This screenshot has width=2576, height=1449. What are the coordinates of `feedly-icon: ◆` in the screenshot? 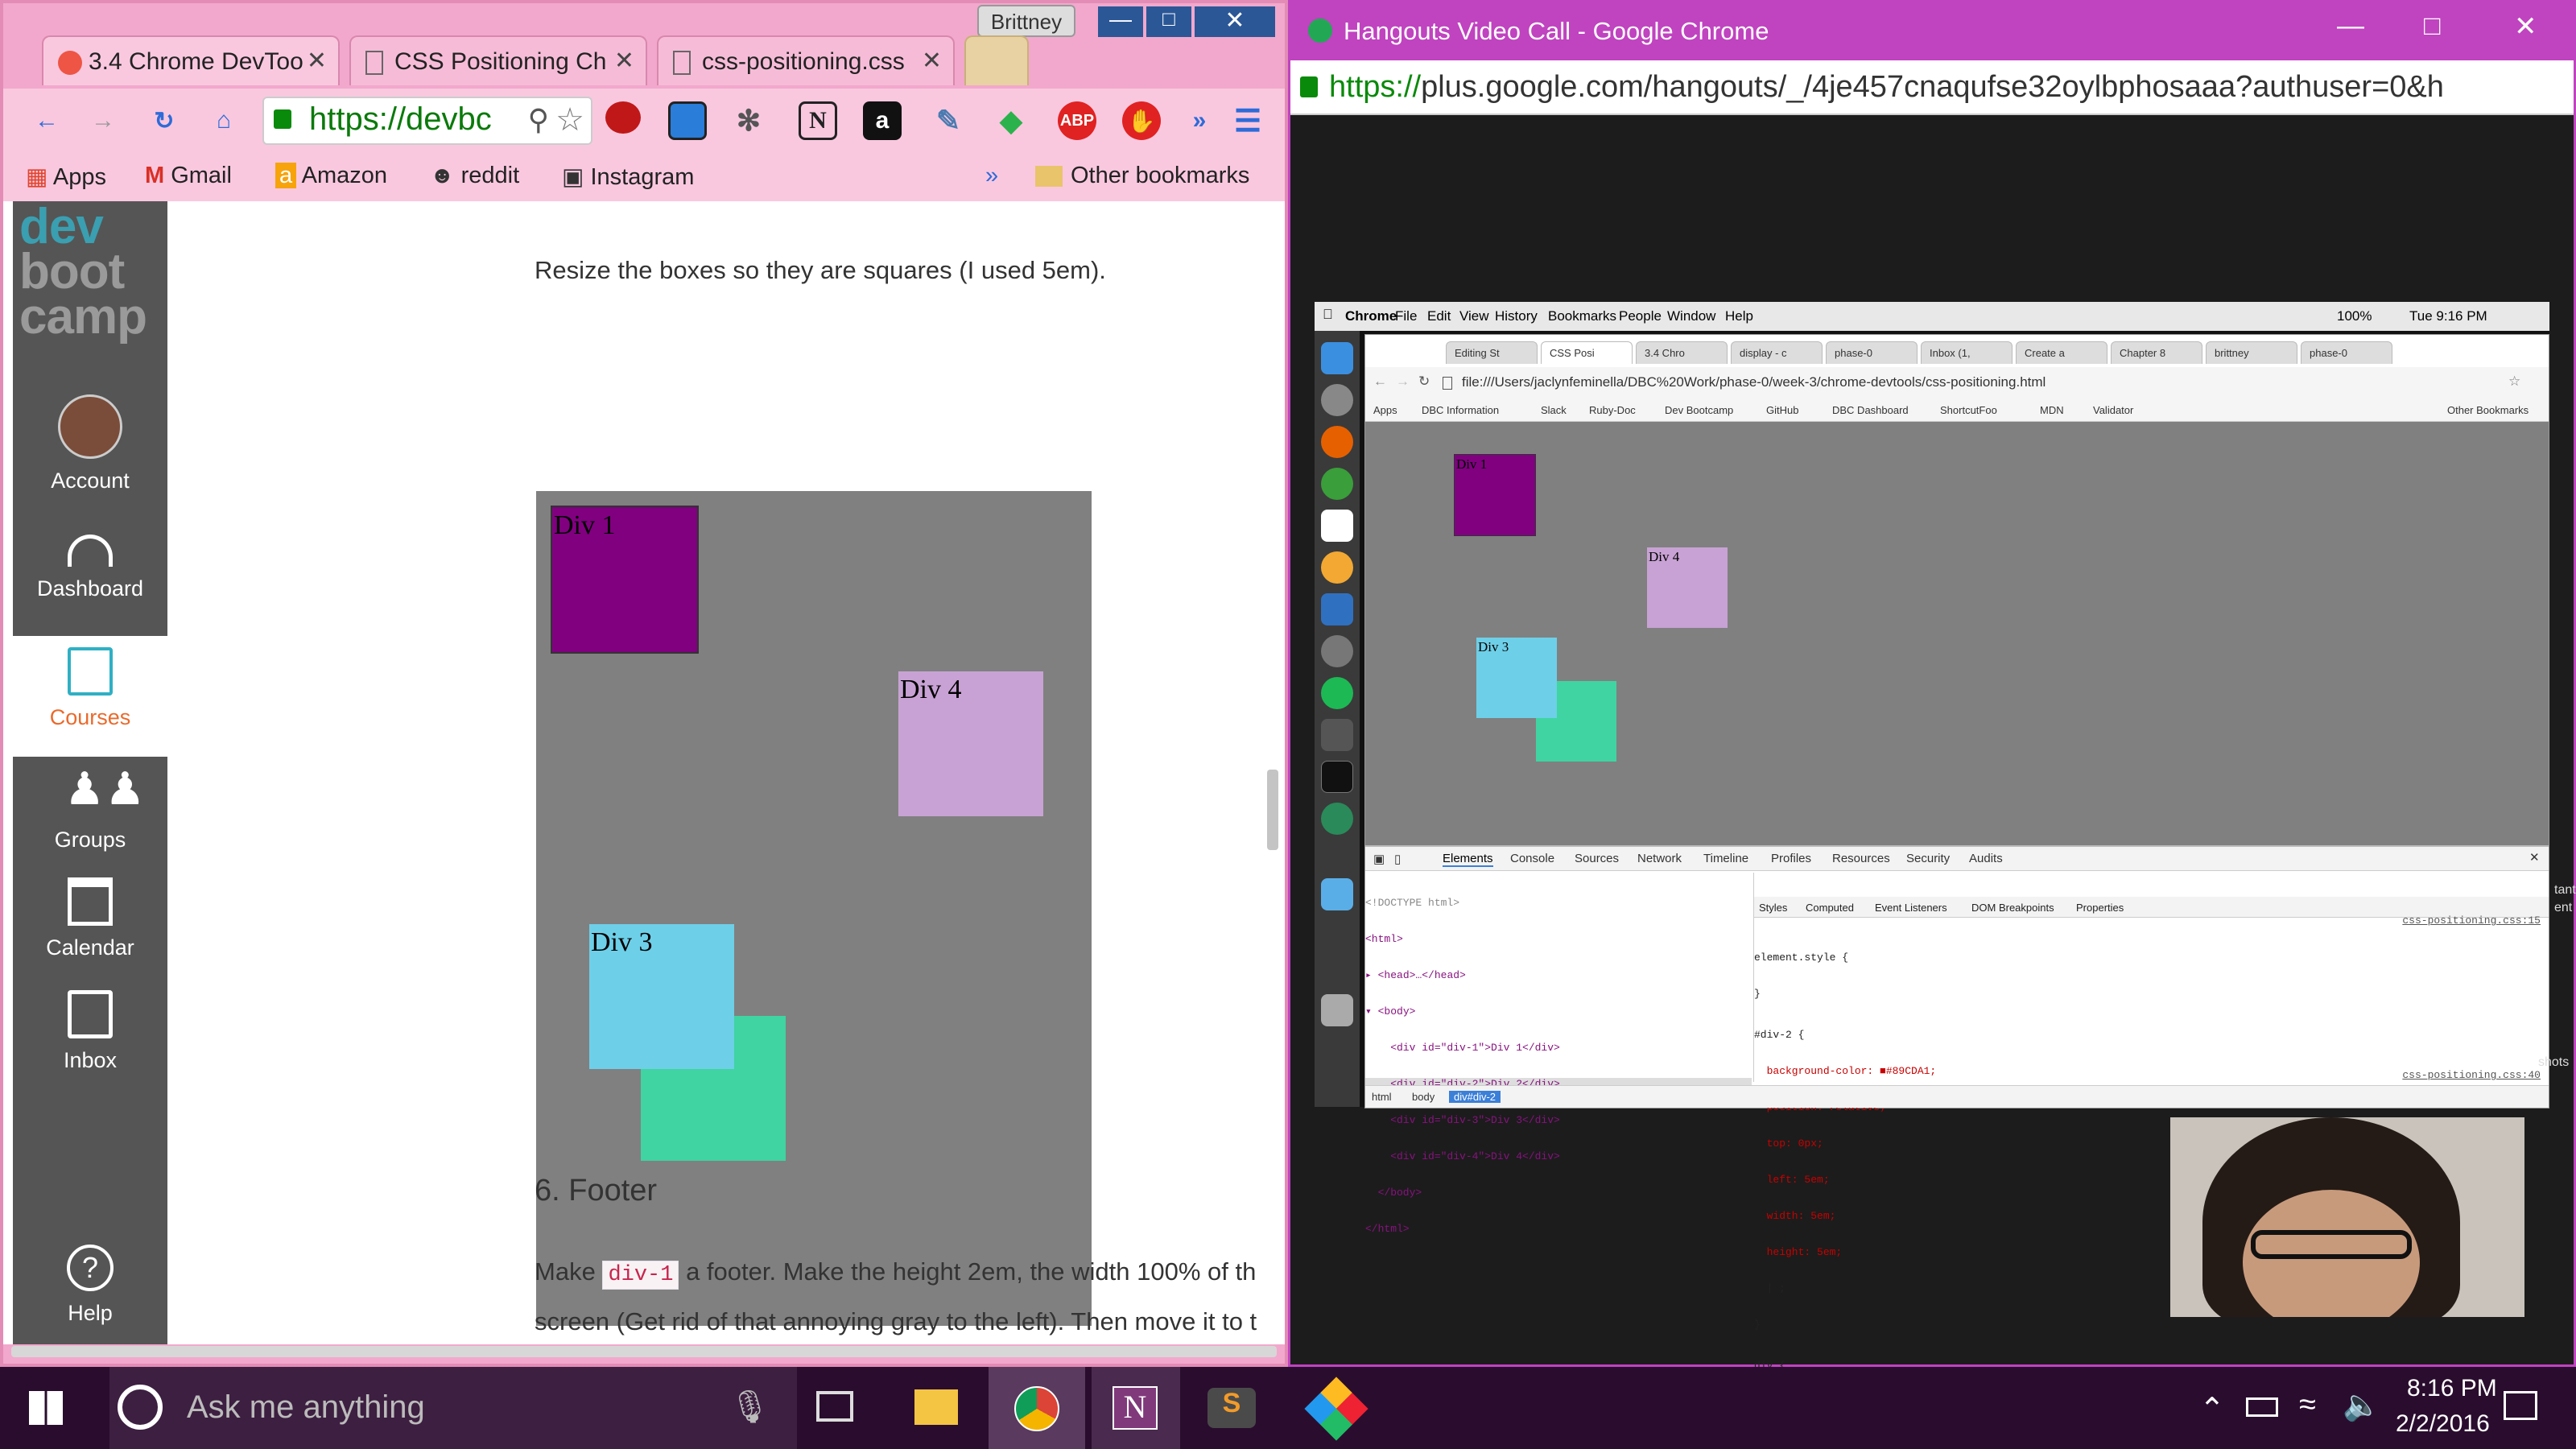 It's located at (1011, 121).